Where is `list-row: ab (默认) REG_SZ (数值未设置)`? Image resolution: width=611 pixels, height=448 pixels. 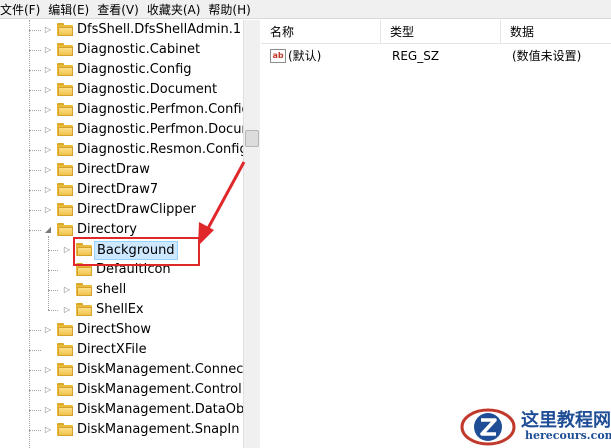
list-row: ab (默认) REG_SZ (数值未设置) is located at coordinates (436, 56).